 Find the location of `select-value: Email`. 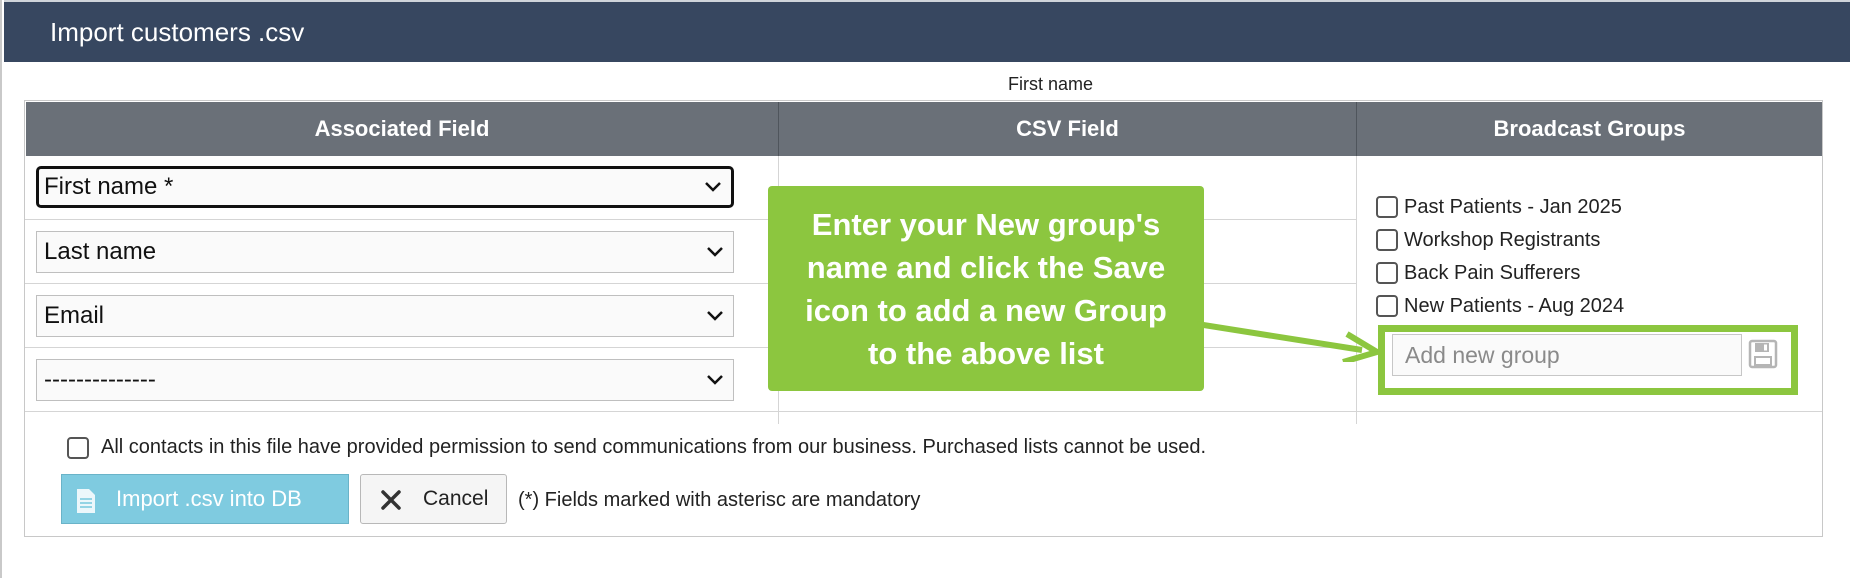

select-value: Email is located at coordinates (74, 315).